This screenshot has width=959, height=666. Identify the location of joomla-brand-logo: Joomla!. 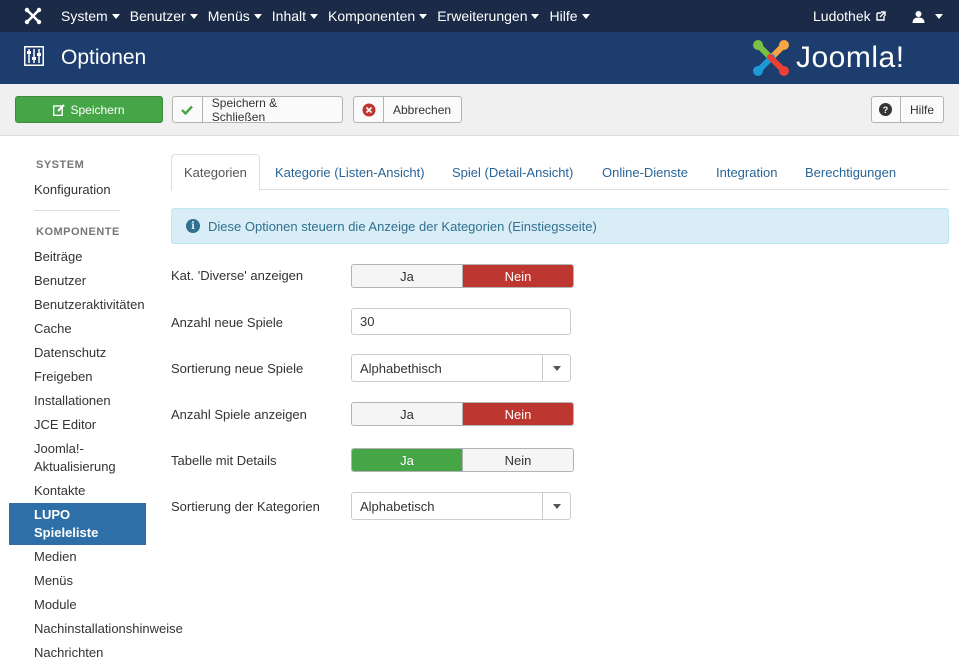
(828, 58).